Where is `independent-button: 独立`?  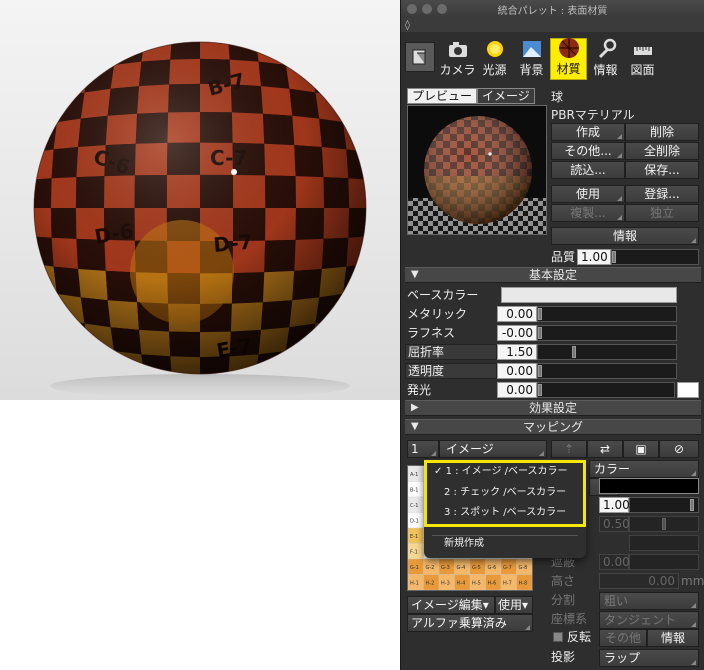 independent-button: 独立 is located at coordinates (662, 213).